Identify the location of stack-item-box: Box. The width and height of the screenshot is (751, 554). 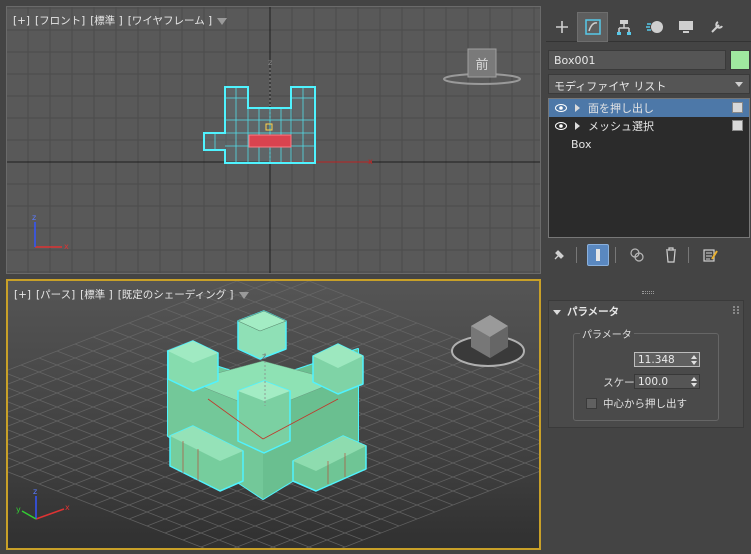
(649, 144).